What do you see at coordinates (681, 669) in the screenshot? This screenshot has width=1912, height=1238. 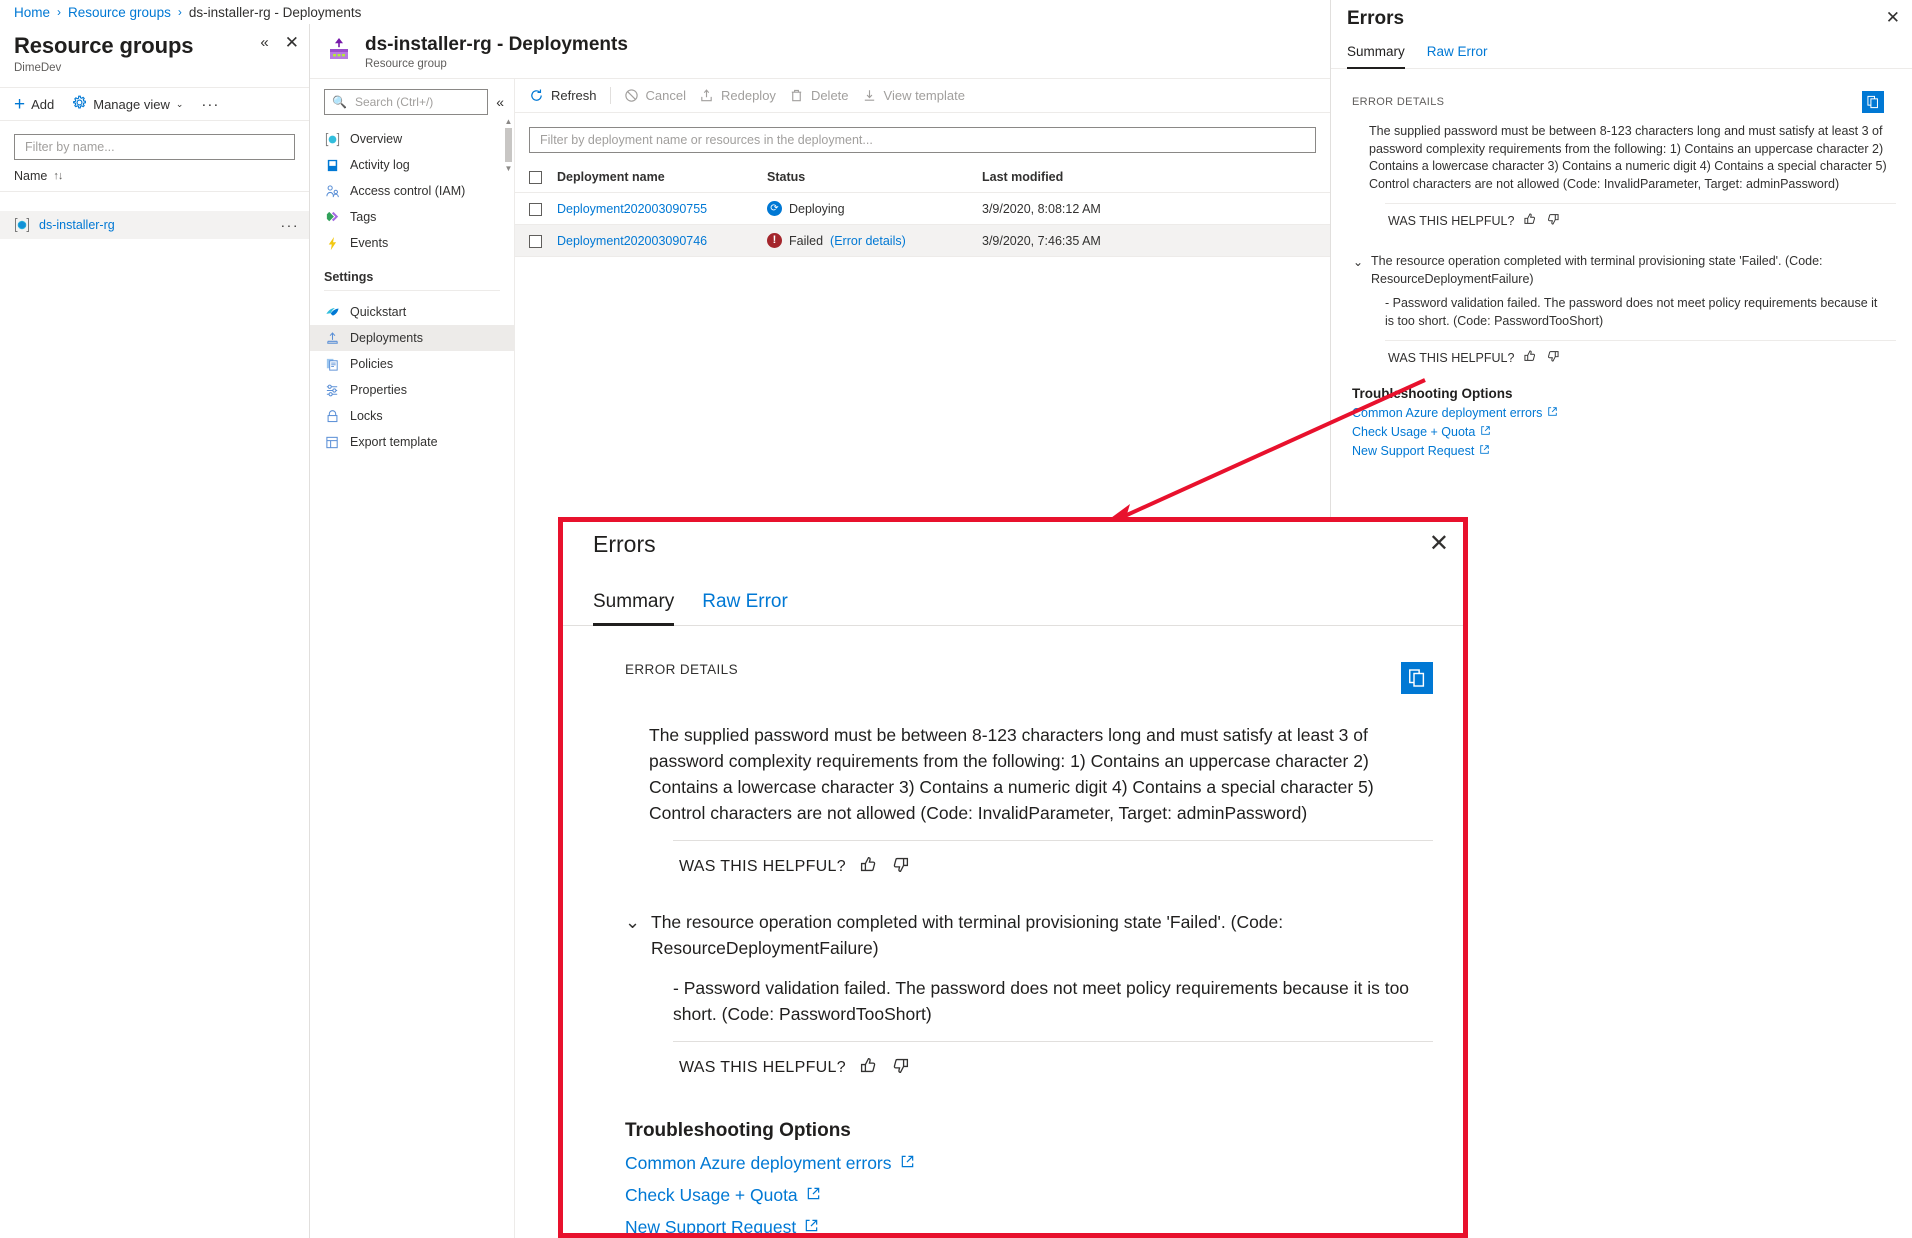 I see `error-details-label: ERROR DETAILS` at bounding box center [681, 669].